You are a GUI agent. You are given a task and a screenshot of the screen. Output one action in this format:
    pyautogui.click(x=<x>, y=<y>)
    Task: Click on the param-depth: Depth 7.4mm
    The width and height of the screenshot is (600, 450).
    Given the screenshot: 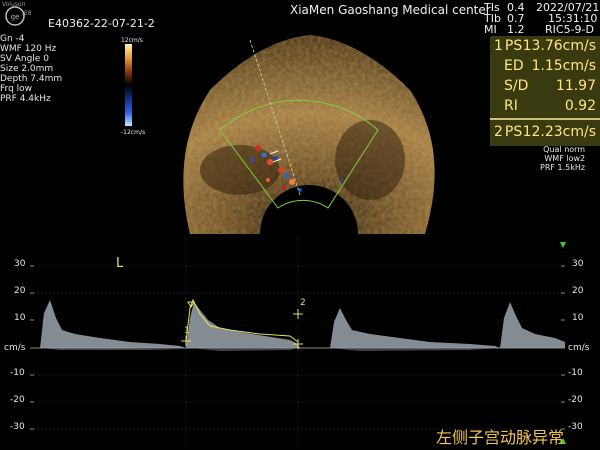 What is the action you would take?
    pyautogui.click(x=31, y=79)
    